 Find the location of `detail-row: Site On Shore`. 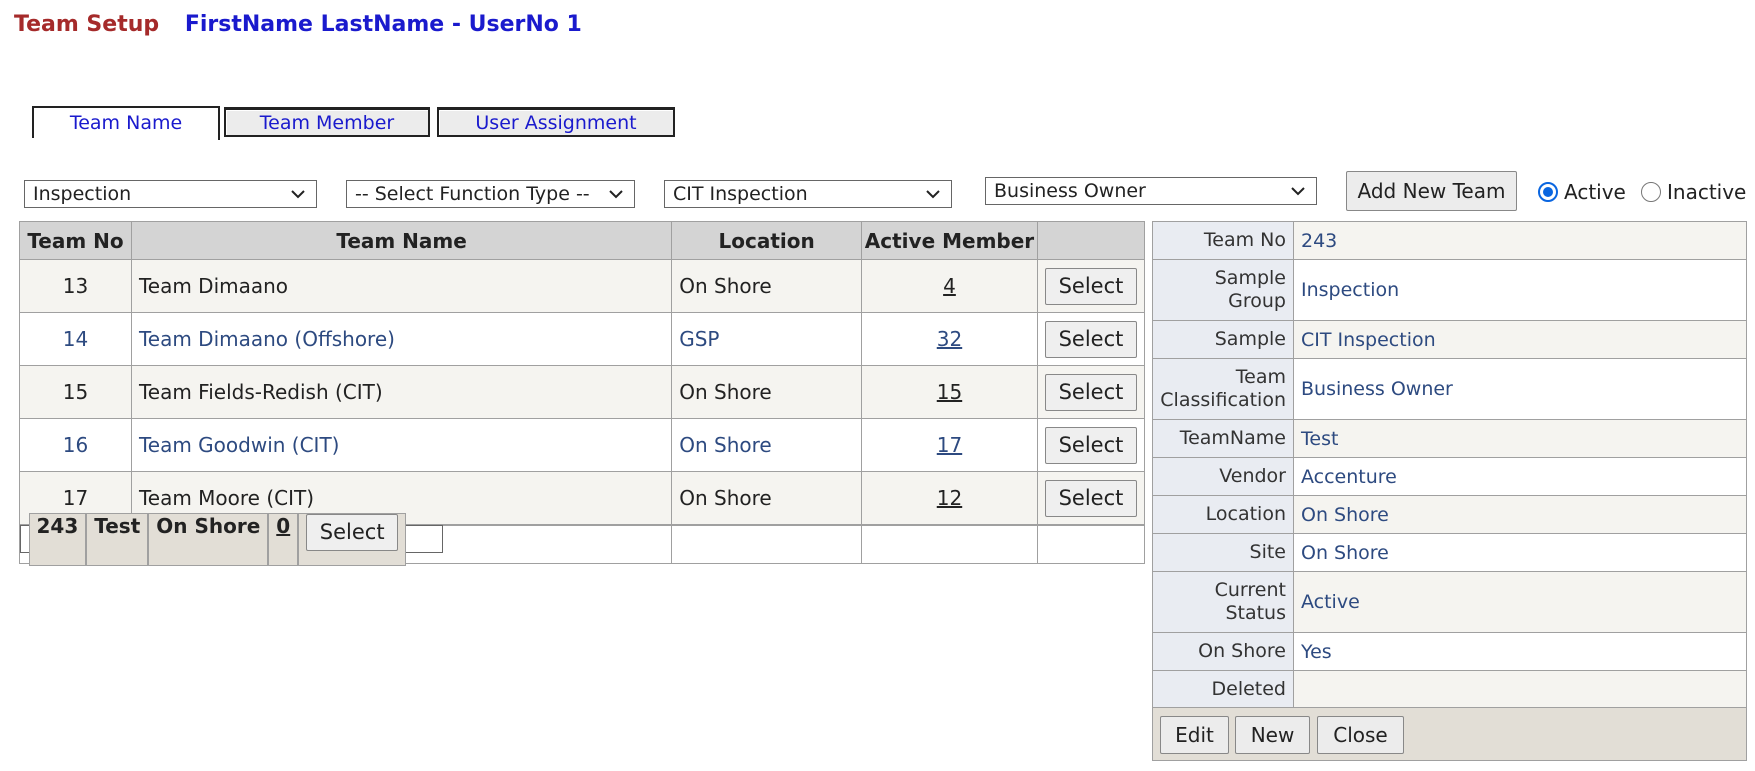

detail-row: Site On Shore is located at coordinates (1449, 552).